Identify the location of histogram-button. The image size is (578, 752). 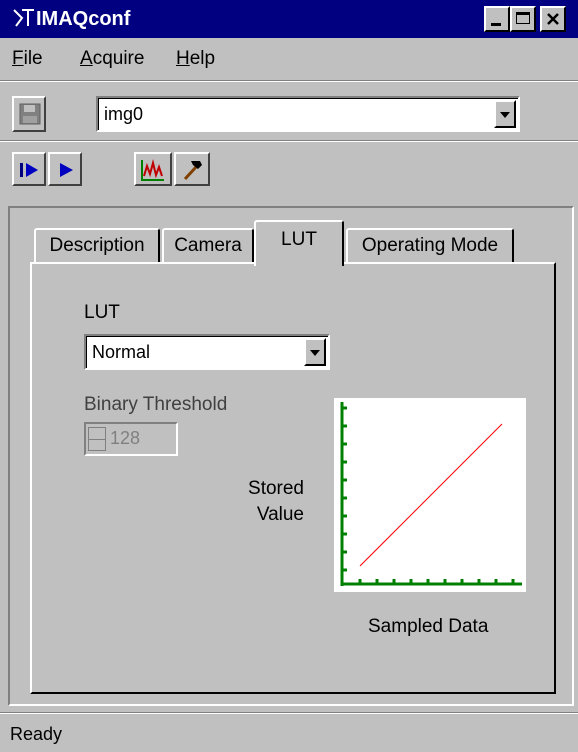
(153, 169).